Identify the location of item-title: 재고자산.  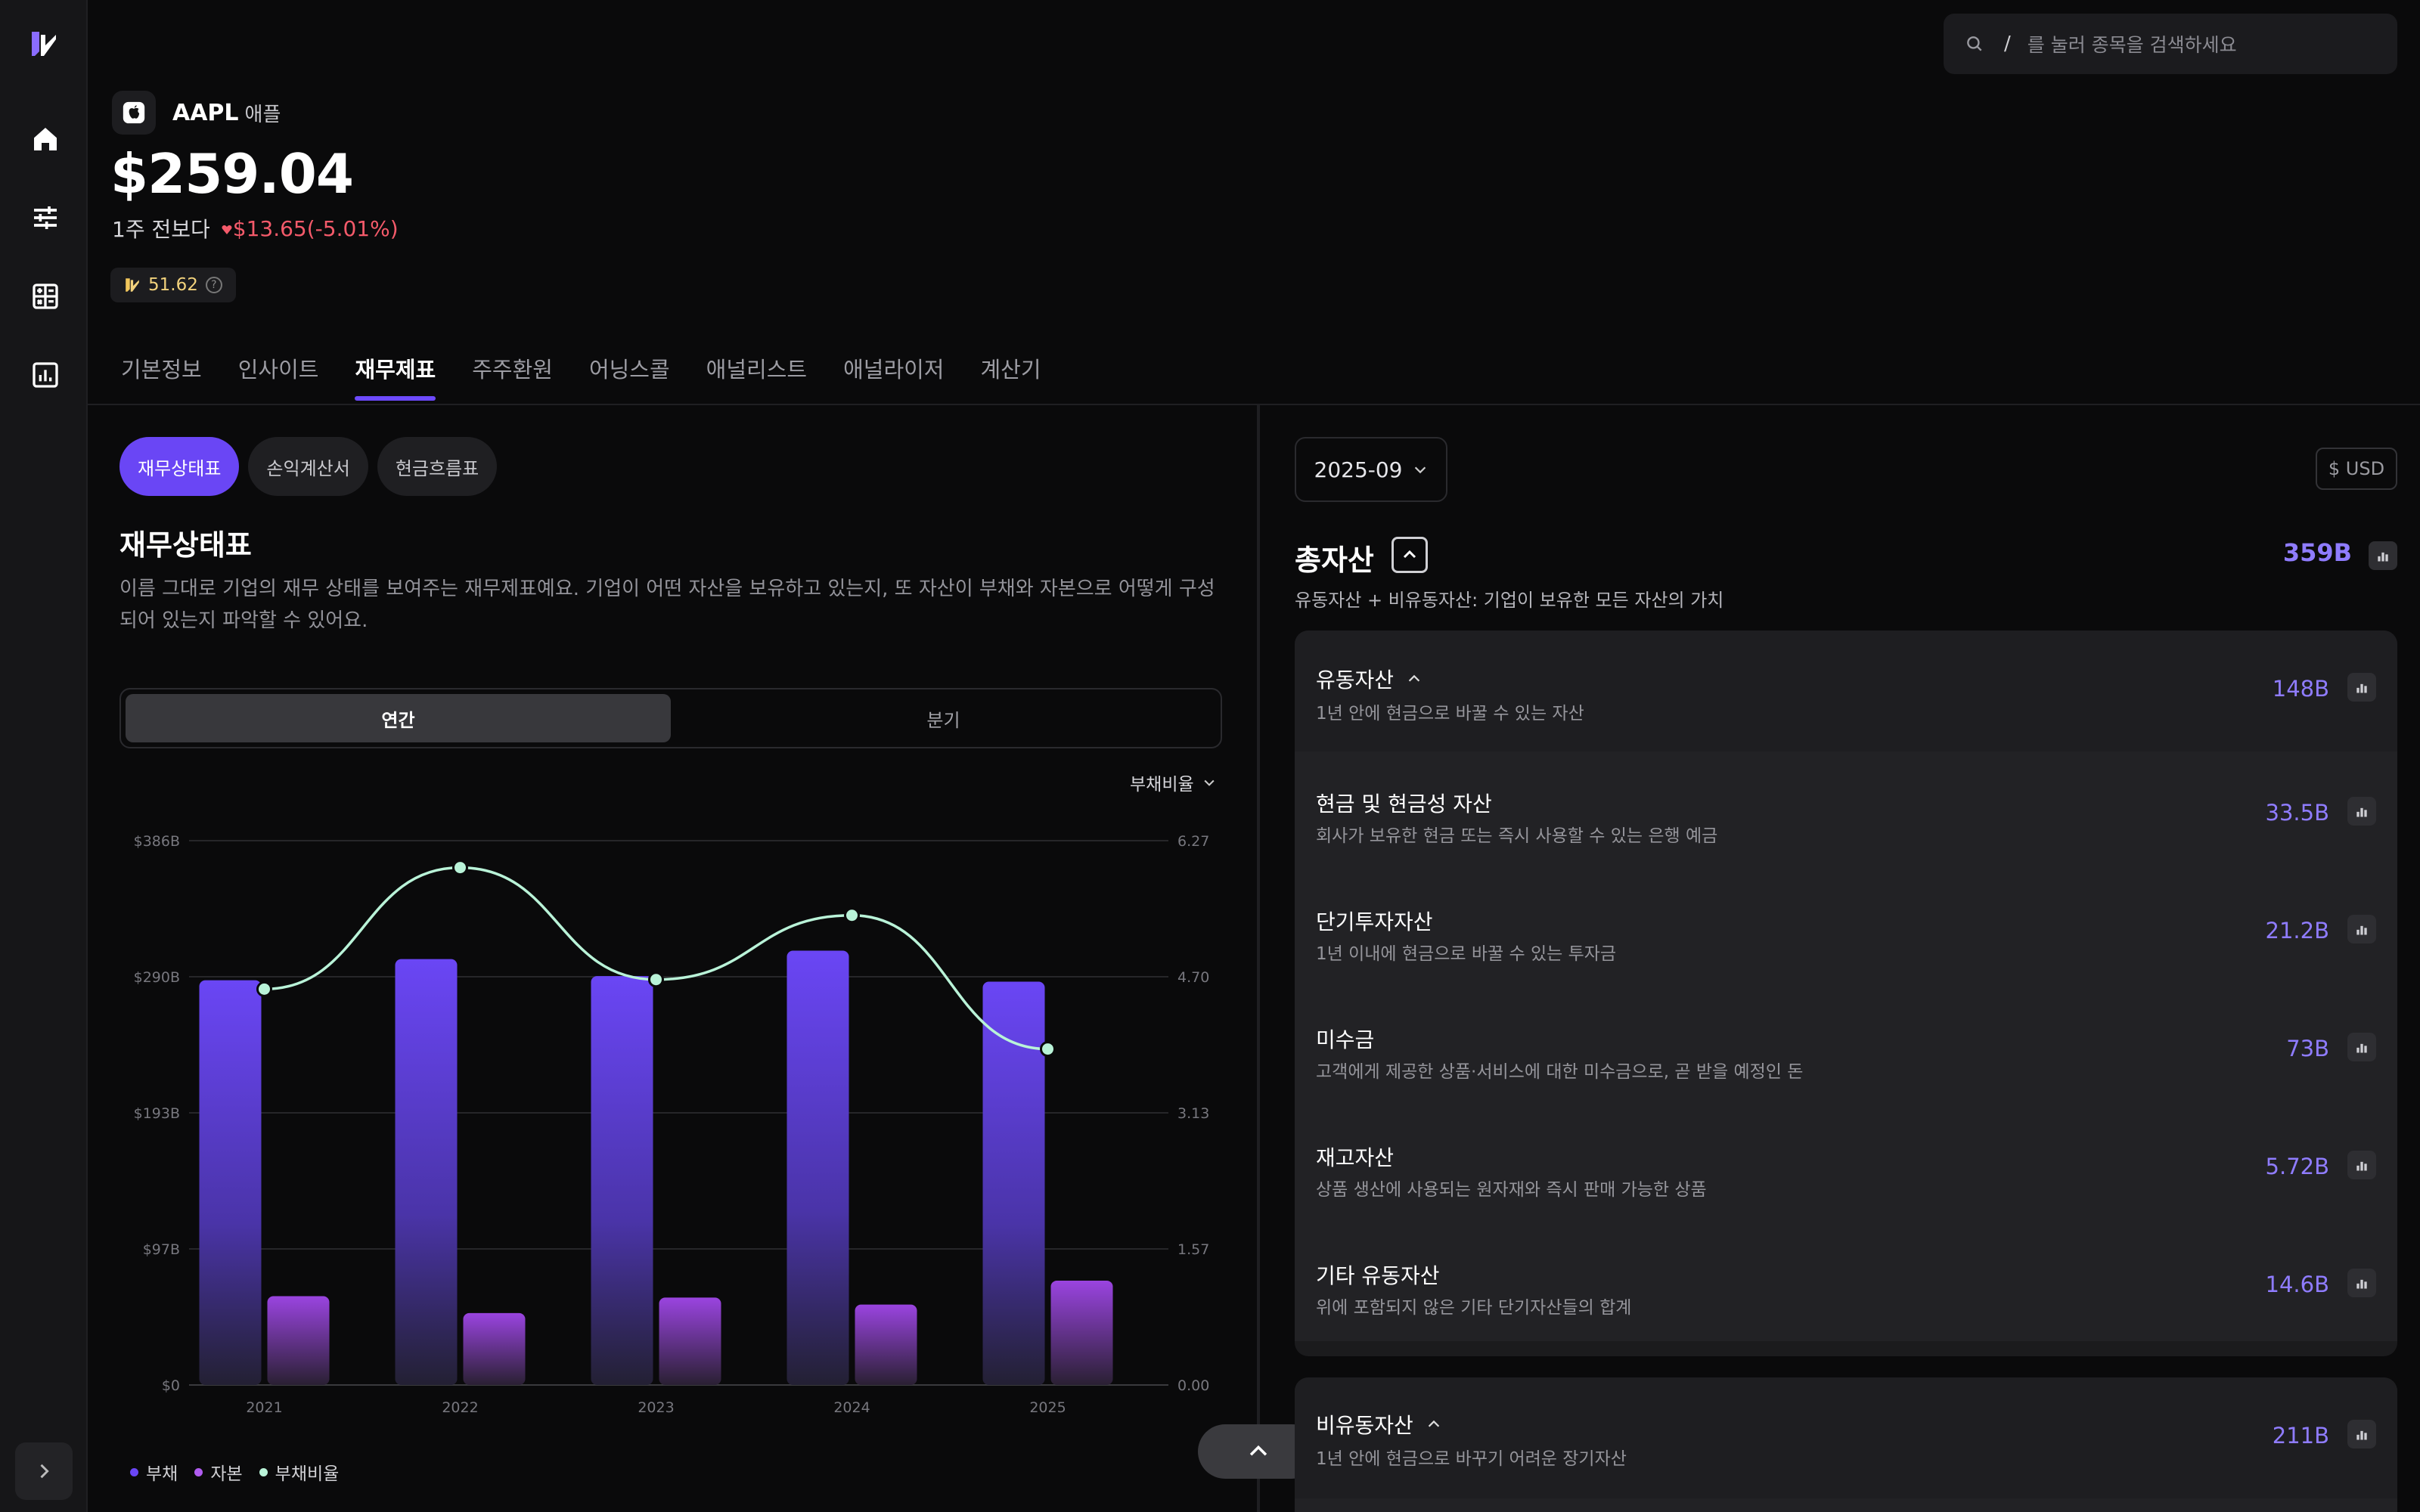
(1355, 1157).